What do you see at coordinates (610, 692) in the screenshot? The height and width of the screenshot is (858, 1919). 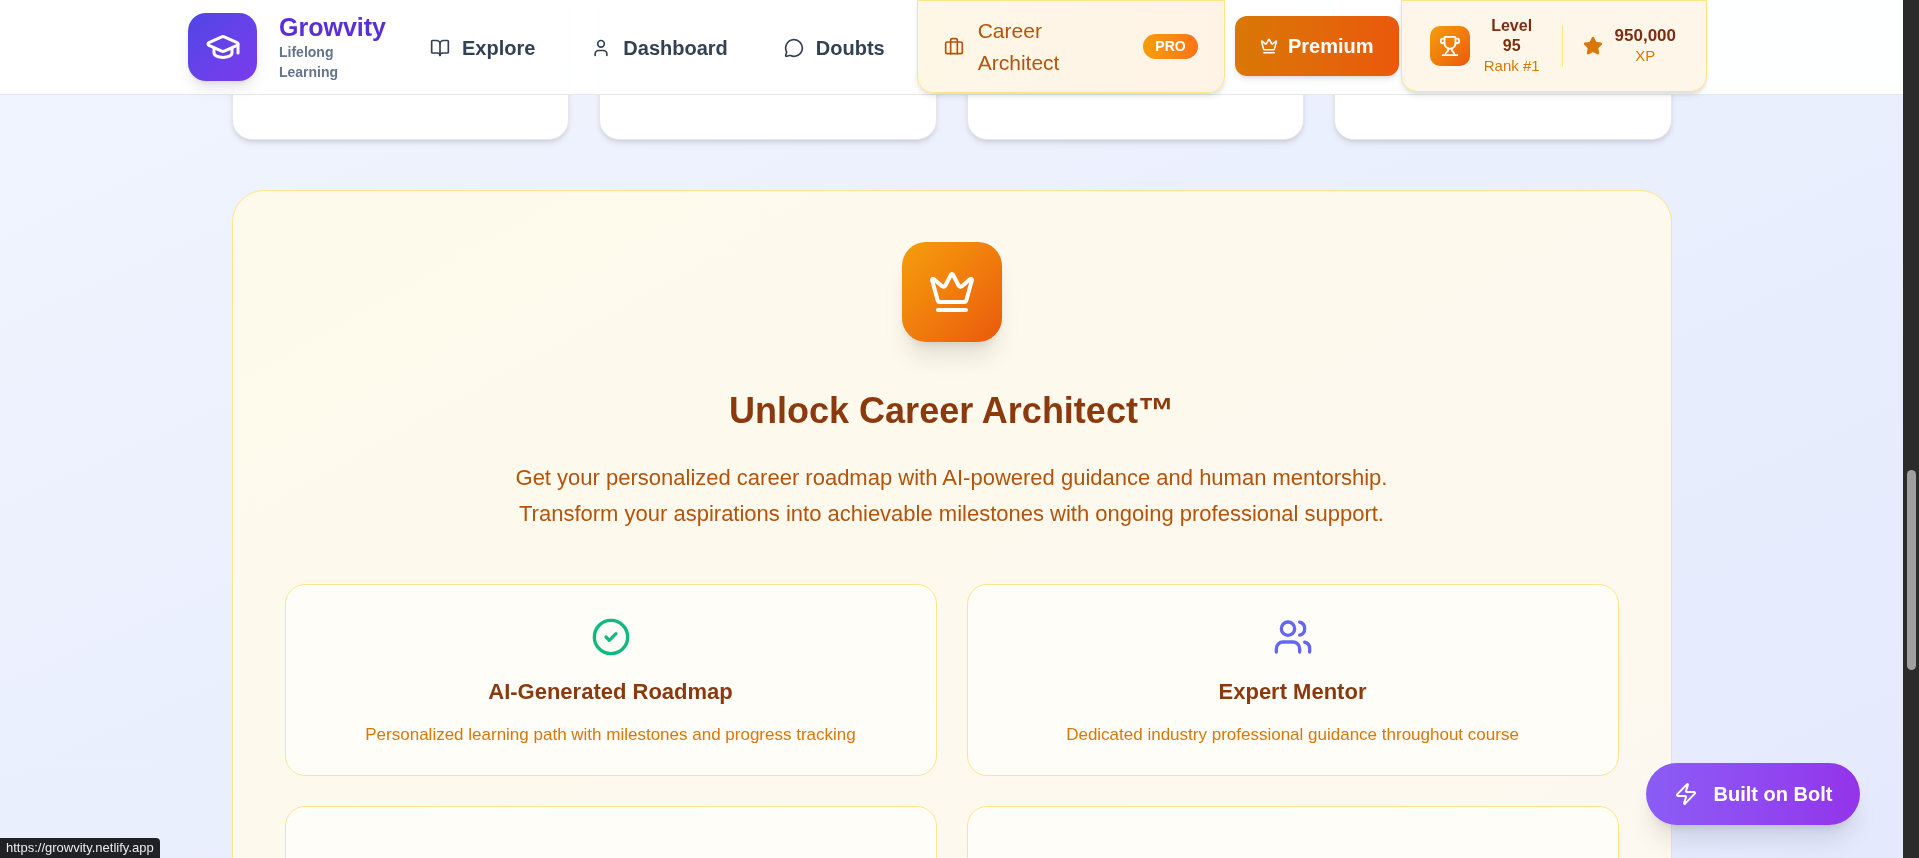 I see `feature-title: AI-Generated Roadmap` at bounding box center [610, 692].